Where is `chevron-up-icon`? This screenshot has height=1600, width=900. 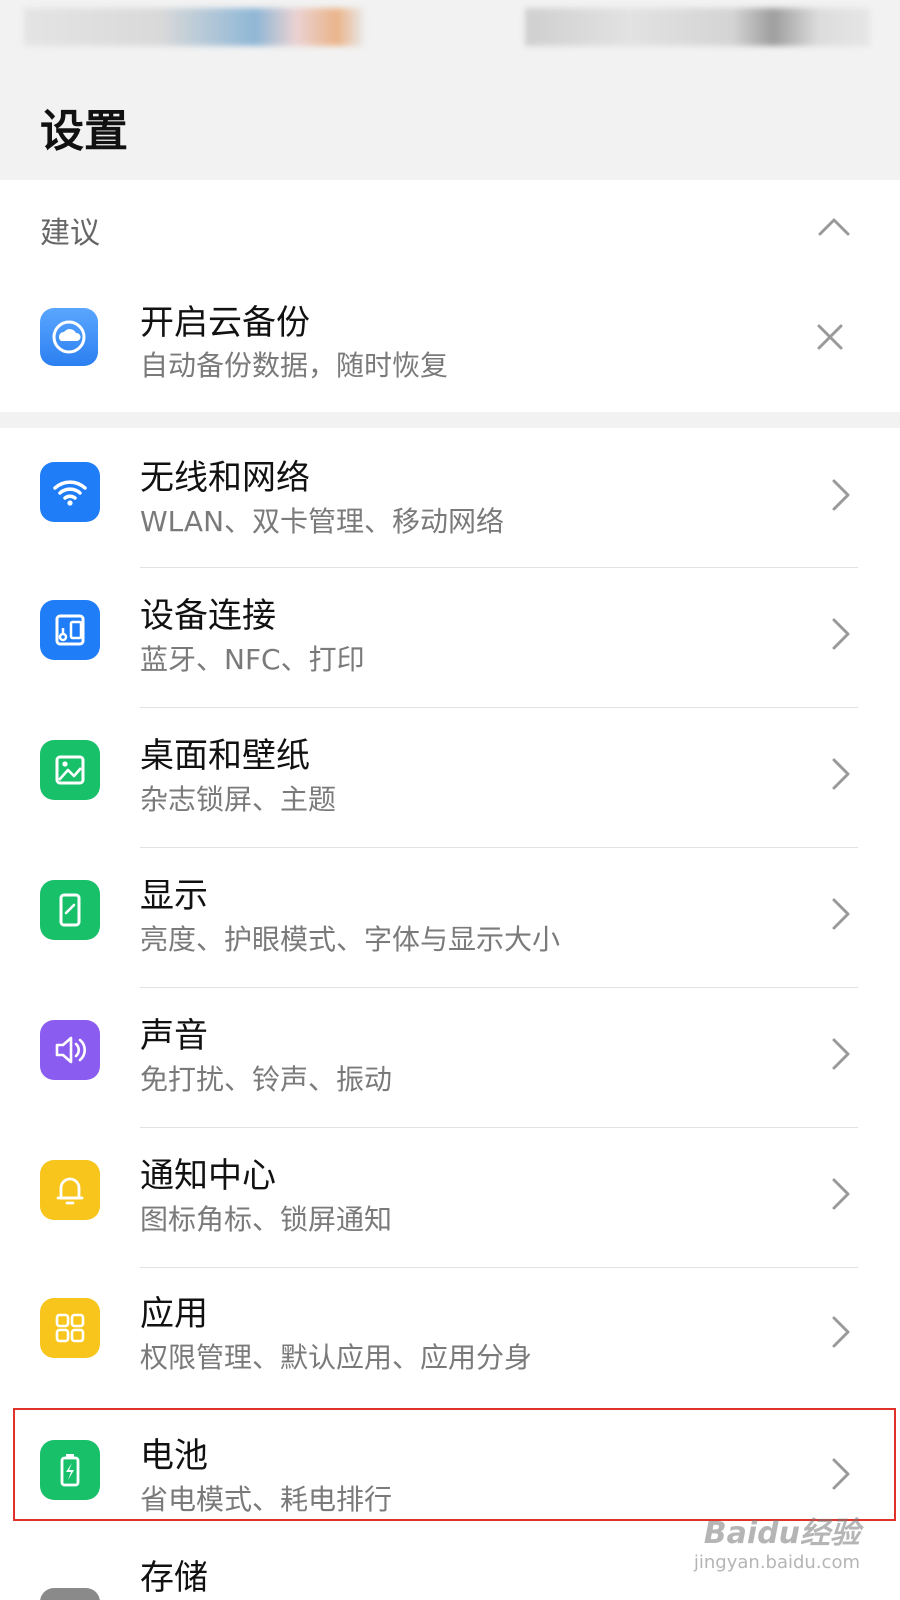 chevron-up-icon is located at coordinates (834, 228).